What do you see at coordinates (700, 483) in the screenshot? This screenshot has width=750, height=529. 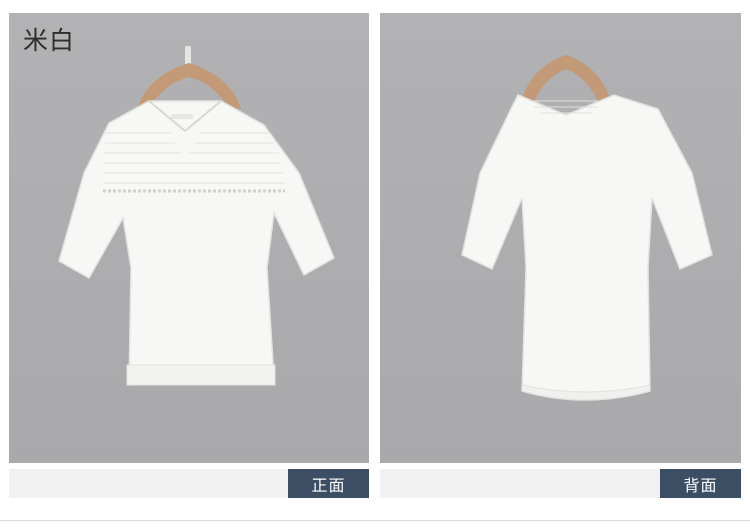 I see `back-view-tag: 背面` at bounding box center [700, 483].